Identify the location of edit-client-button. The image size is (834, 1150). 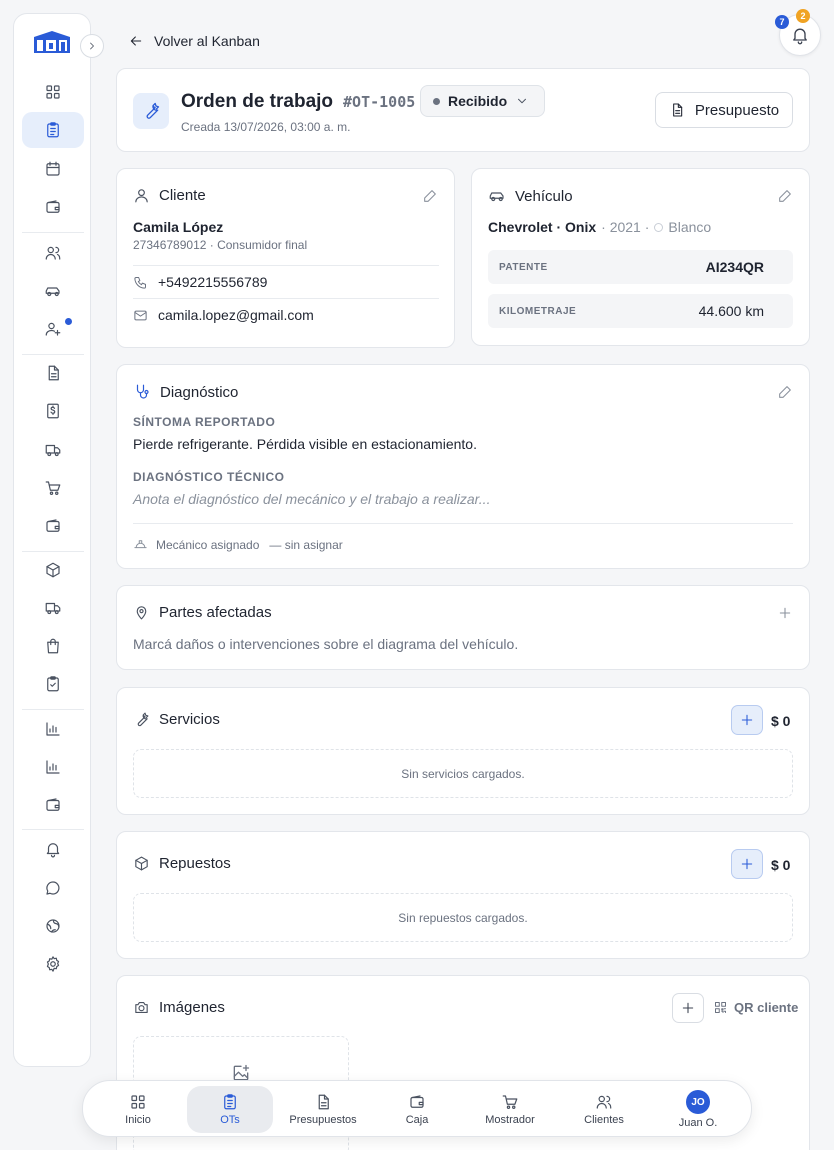
(430, 196).